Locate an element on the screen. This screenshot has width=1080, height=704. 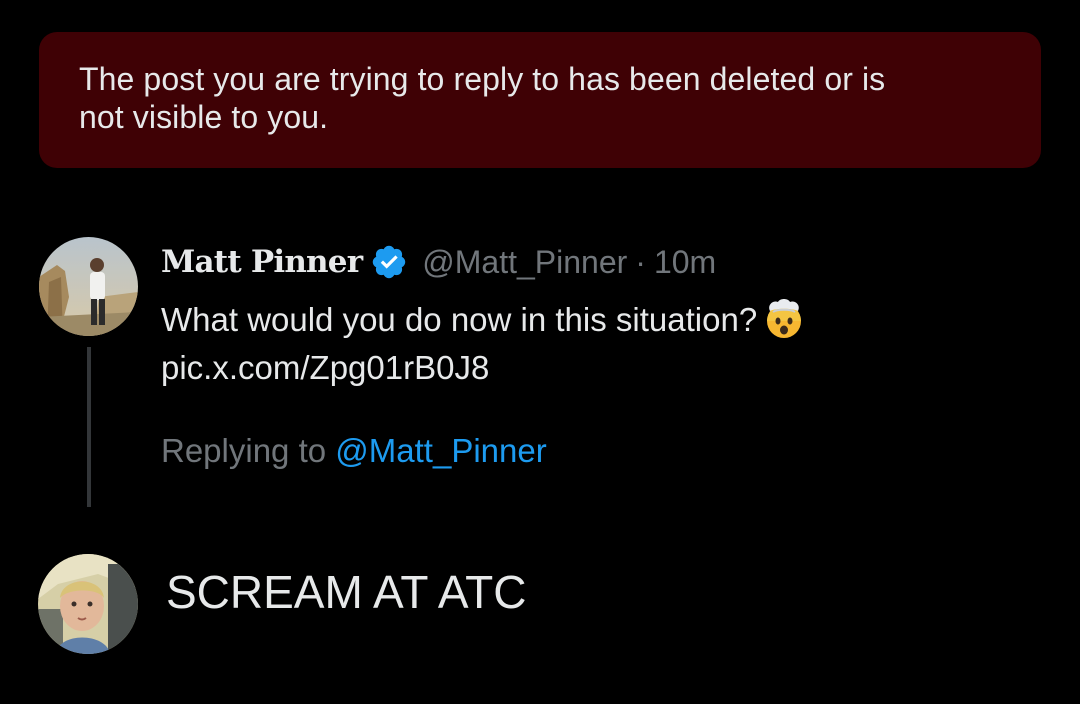
verified-badge-icon is located at coordinates (389, 262).